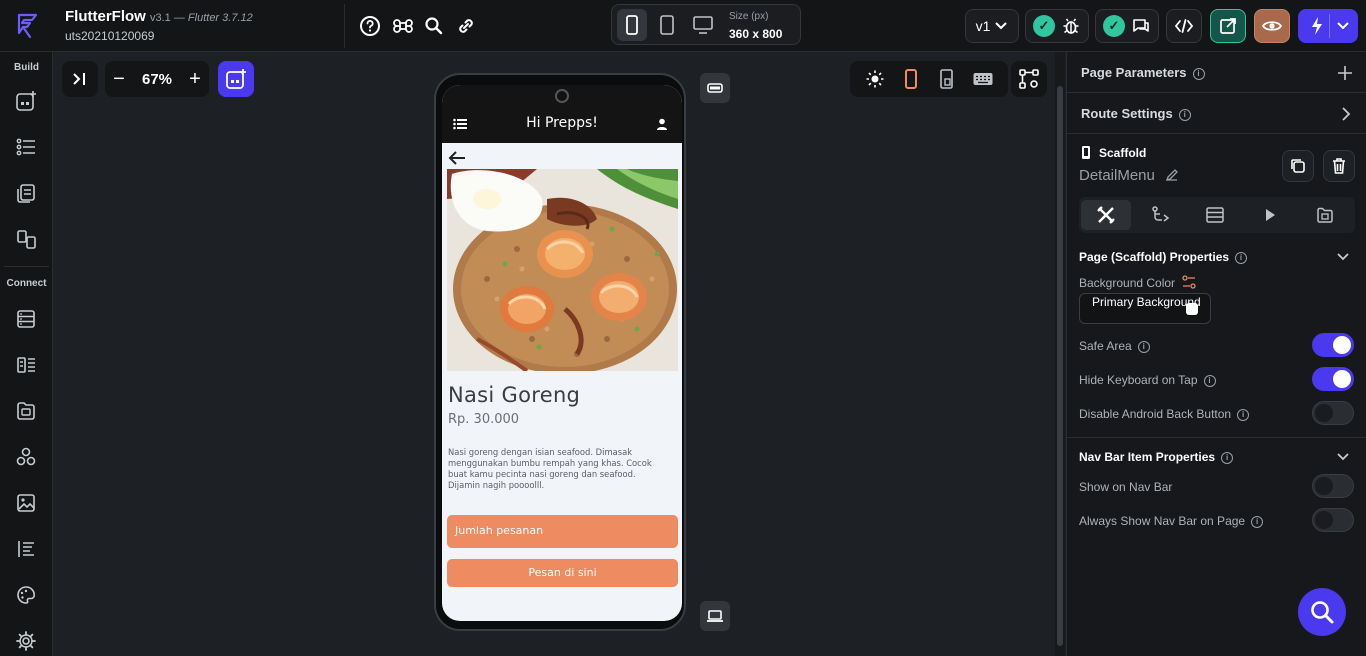  What do you see at coordinates (1189, 282) in the screenshot?
I see `color-variables-icon` at bounding box center [1189, 282].